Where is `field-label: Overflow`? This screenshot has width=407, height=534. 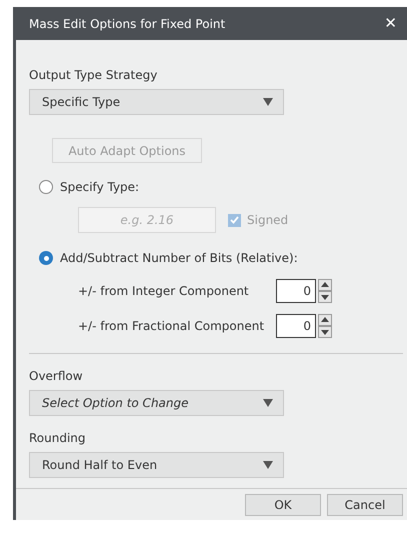 field-label: Overflow is located at coordinates (56, 376).